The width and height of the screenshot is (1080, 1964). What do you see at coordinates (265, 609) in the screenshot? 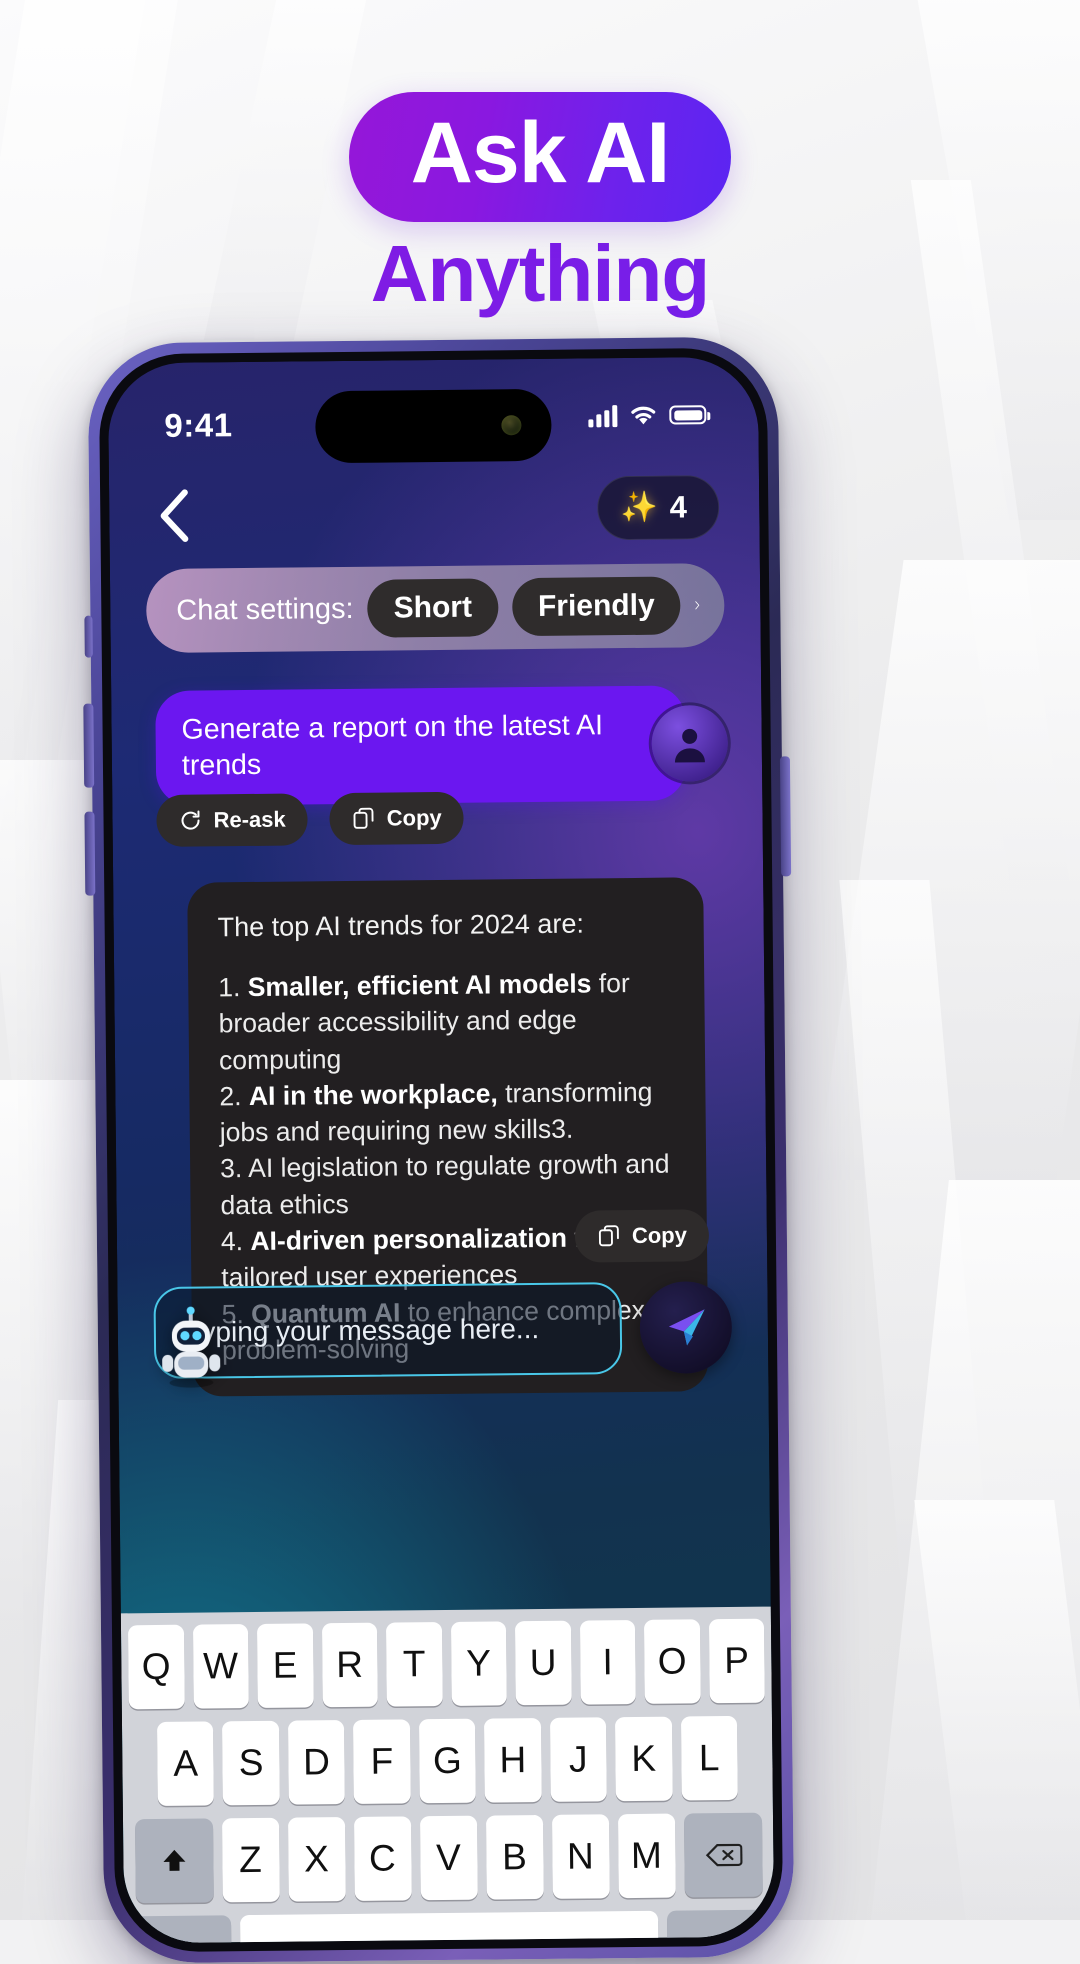
I see `chat-settings-label: Chat settings:` at bounding box center [265, 609].